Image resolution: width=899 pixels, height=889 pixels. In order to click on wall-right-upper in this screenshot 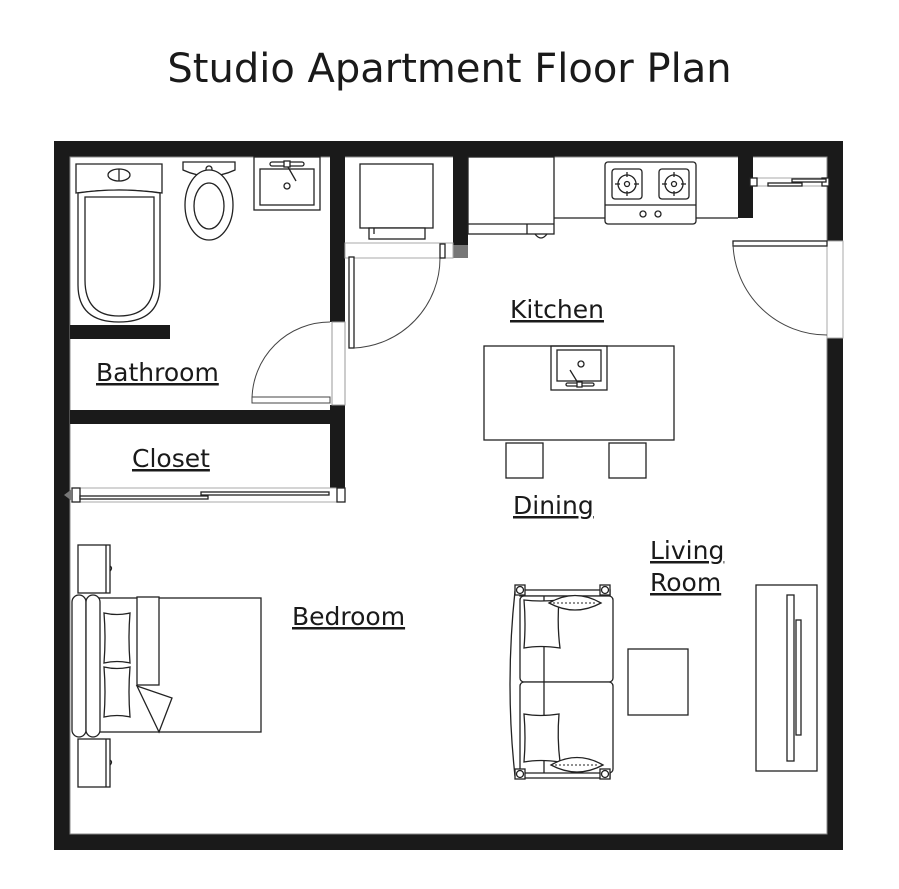, I will do `click(835, 191)`.